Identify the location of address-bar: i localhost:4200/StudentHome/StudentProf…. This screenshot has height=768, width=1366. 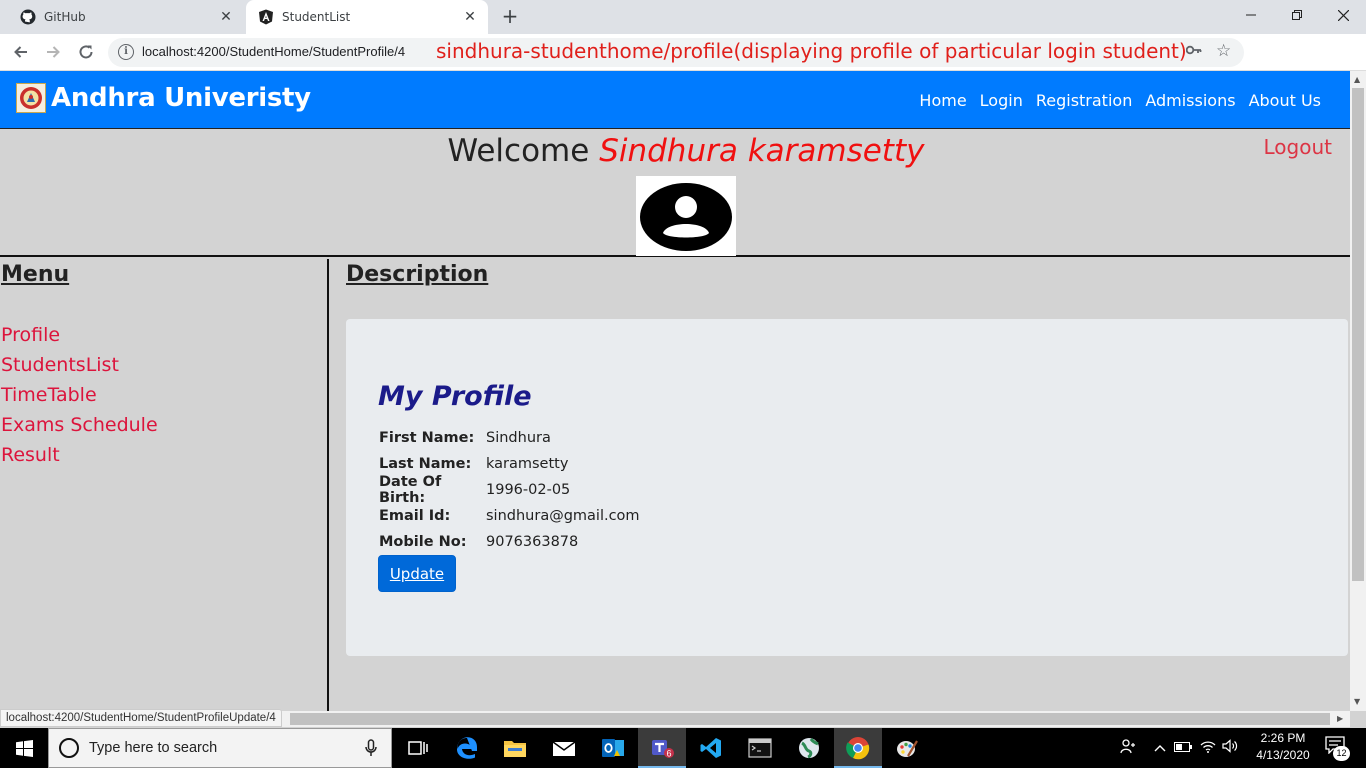
(676, 52).